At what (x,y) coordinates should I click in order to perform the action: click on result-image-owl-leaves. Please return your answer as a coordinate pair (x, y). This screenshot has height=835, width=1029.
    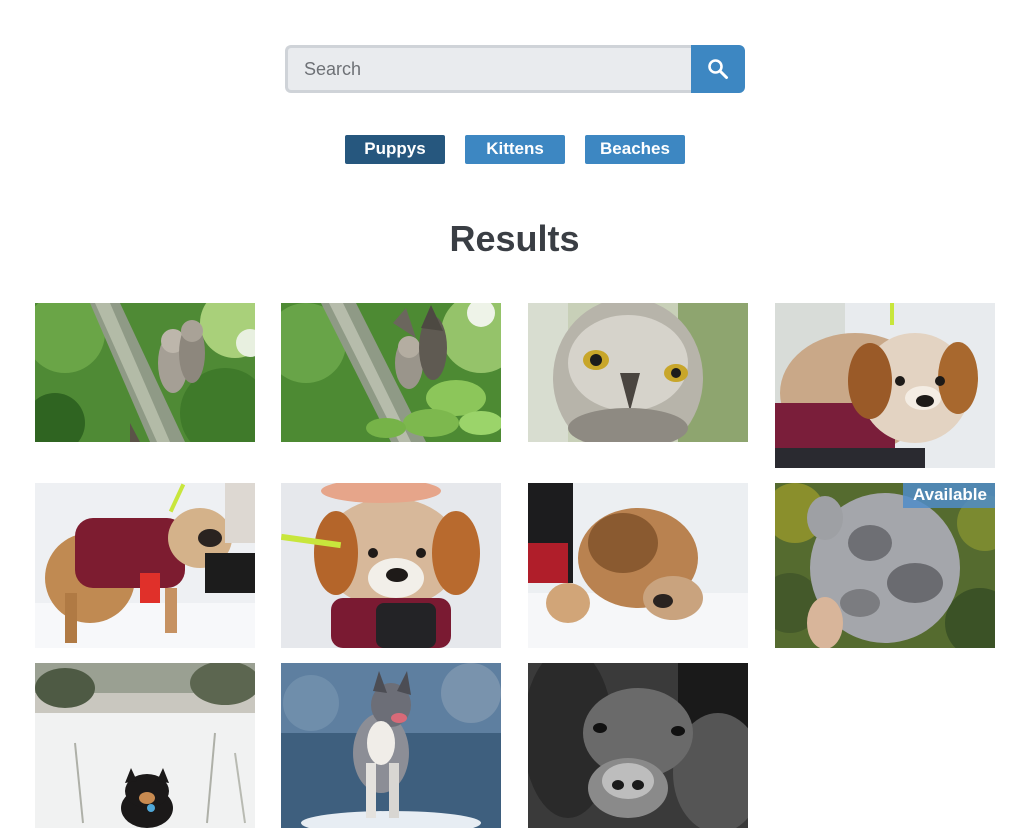
    Looking at the image, I should click on (391, 372).